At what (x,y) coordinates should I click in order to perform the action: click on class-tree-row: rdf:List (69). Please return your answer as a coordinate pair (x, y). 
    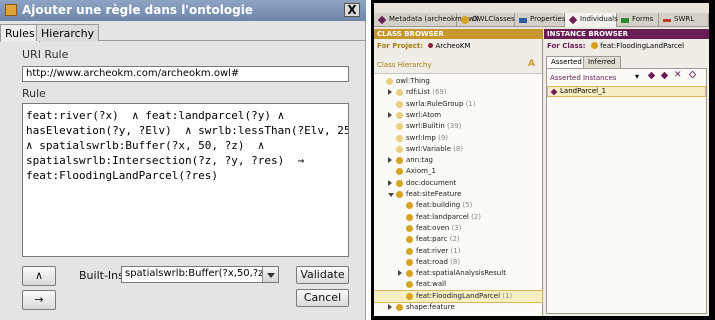
    Looking at the image, I should click on (458, 92).